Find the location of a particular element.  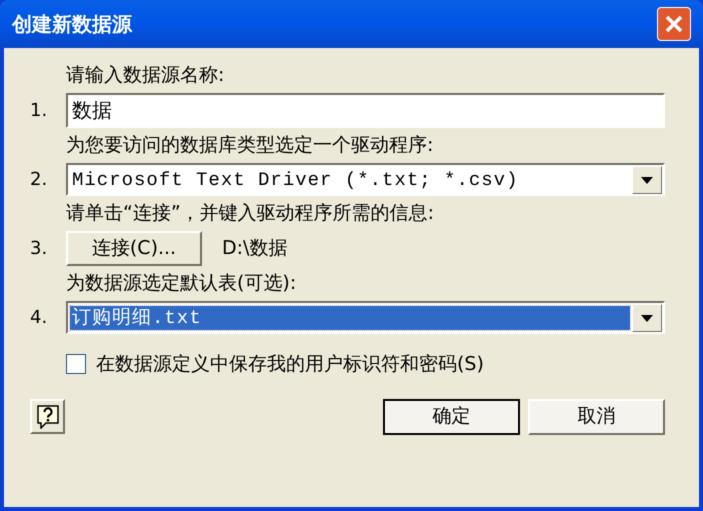

close-button is located at coordinates (674, 24).